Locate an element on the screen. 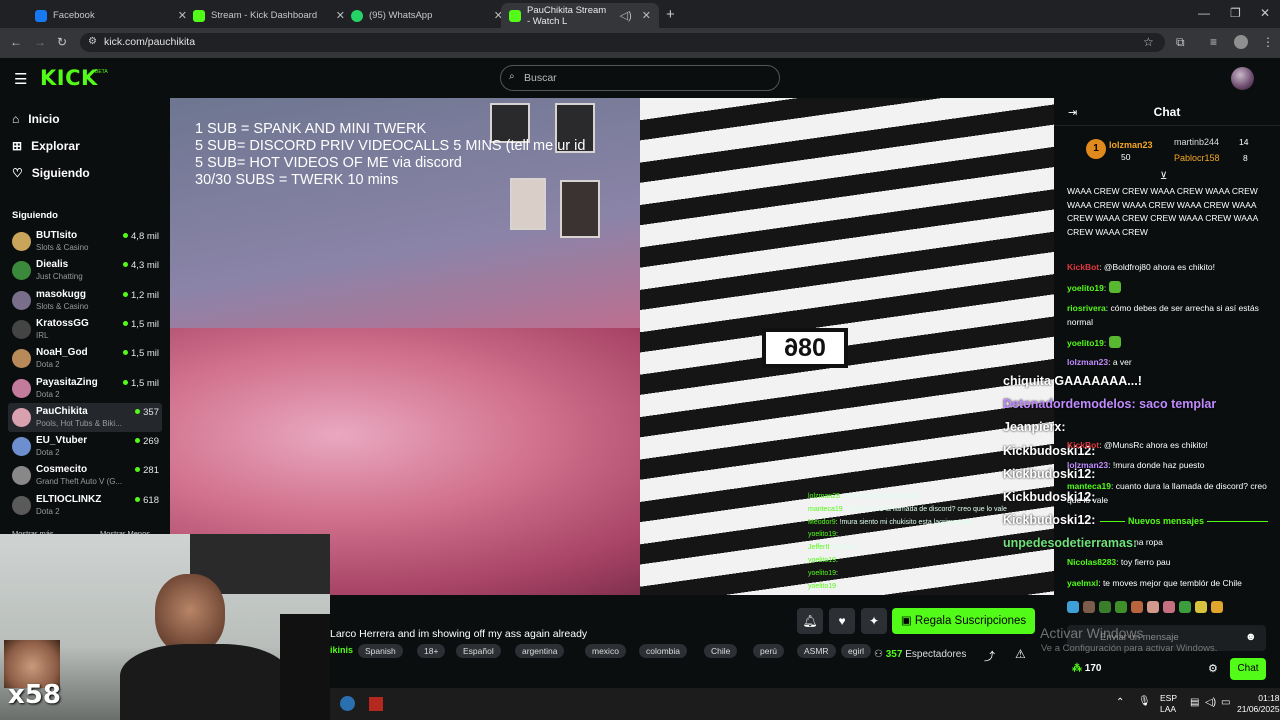 This screenshot has height=720, width=1280. tray-chevron-icon: ⌃ is located at coordinates (1120, 703).